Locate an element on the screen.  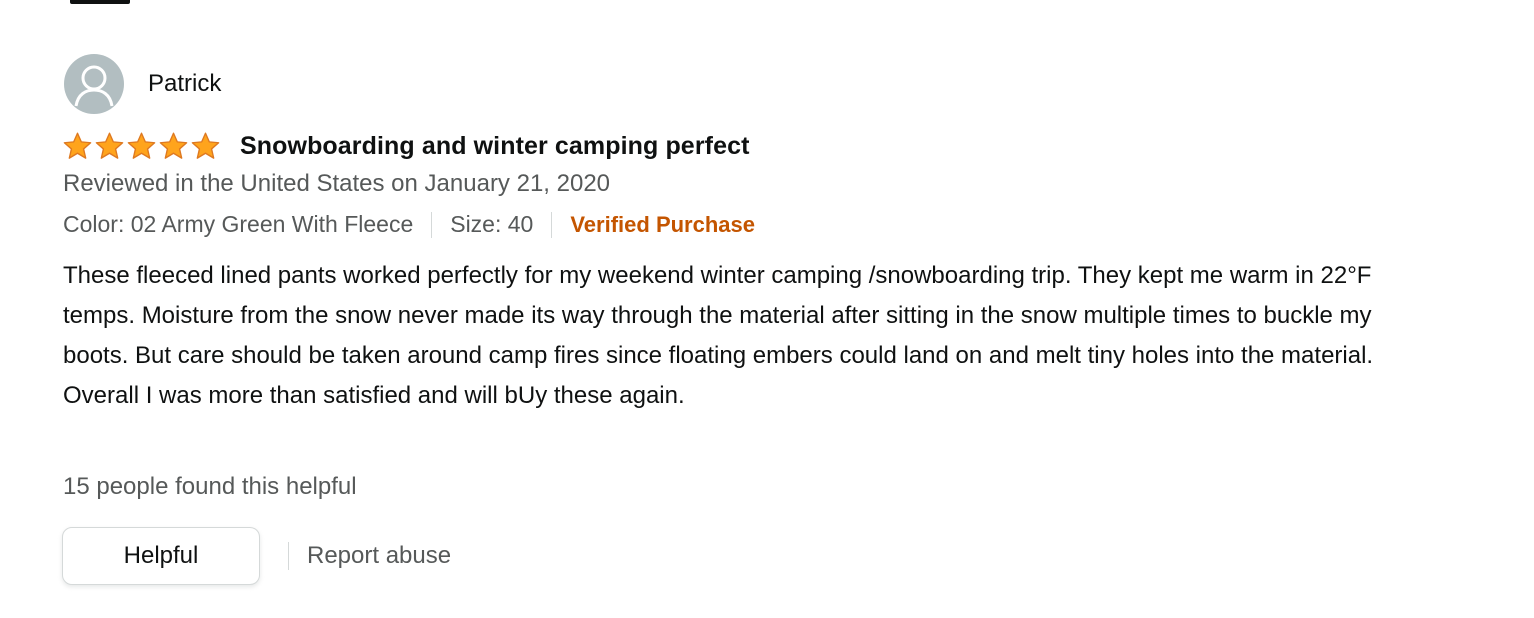
review-title: Snowboarding and winter camping perfect is located at coordinates (495, 146).